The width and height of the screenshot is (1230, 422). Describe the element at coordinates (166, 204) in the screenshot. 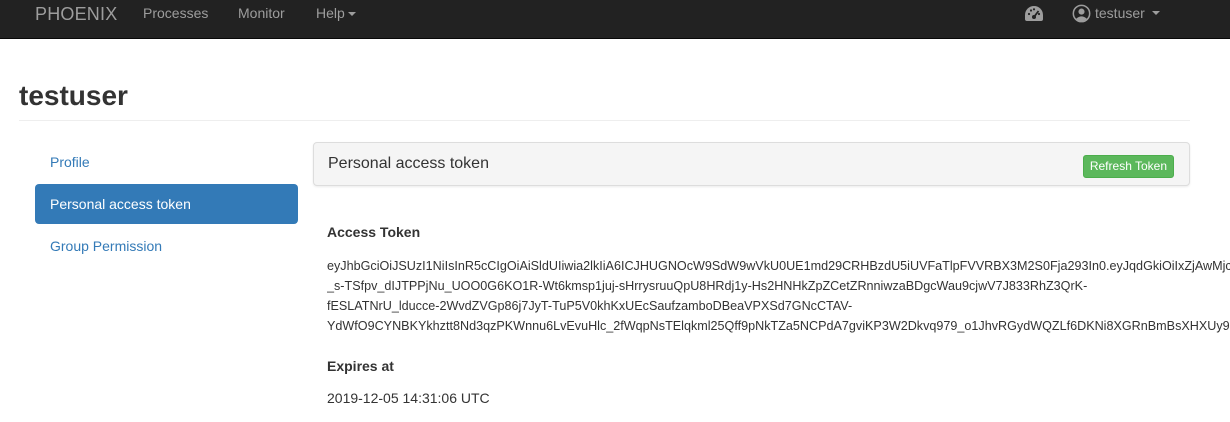

I see `sidebar-item-personal-access-token: Personal access token` at that location.